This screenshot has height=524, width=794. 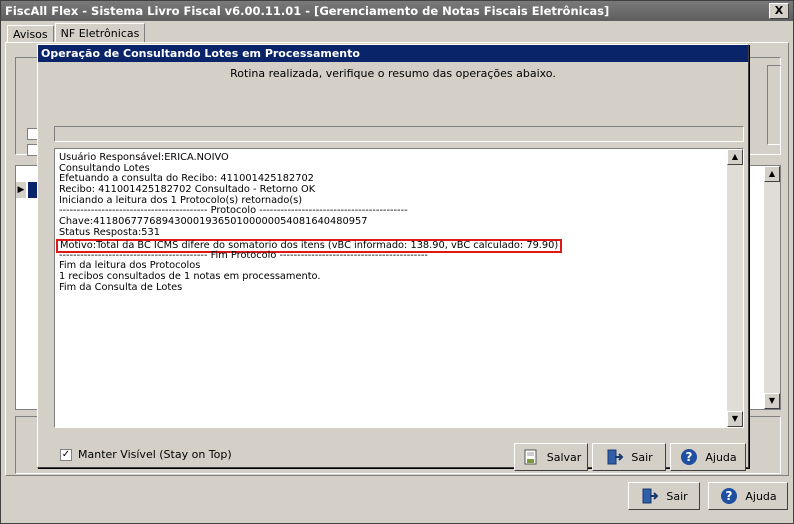 I want to click on main-help-label: Ajuda, so click(x=761, y=496).